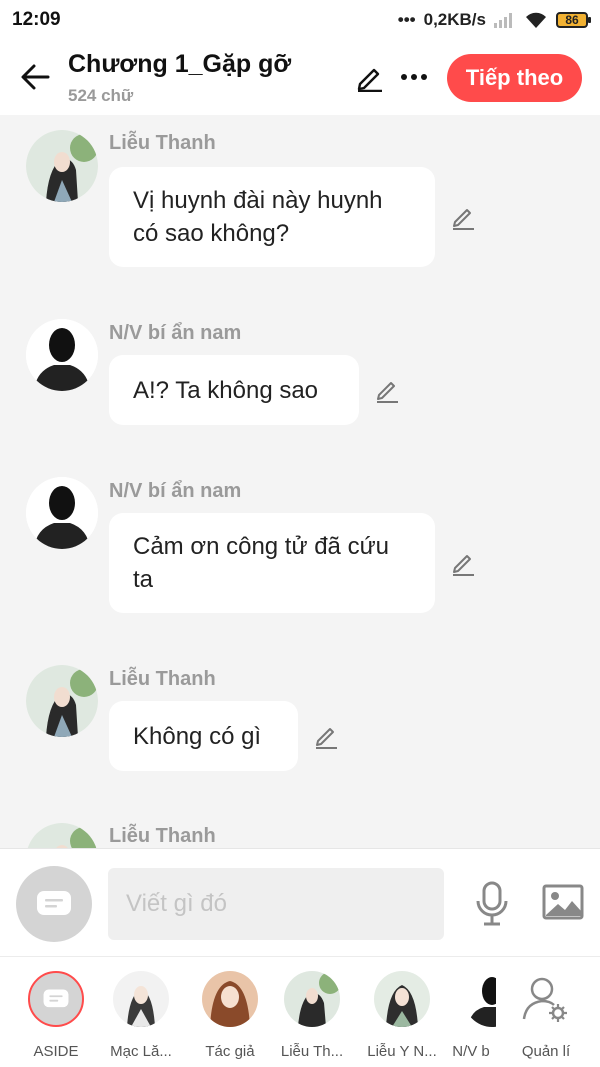 This screenshot has height=1067, width=600. What do you see at coordinates (414, 77) in the screenshot?
I see `more-options-icon` at bounding box center [414, 77].